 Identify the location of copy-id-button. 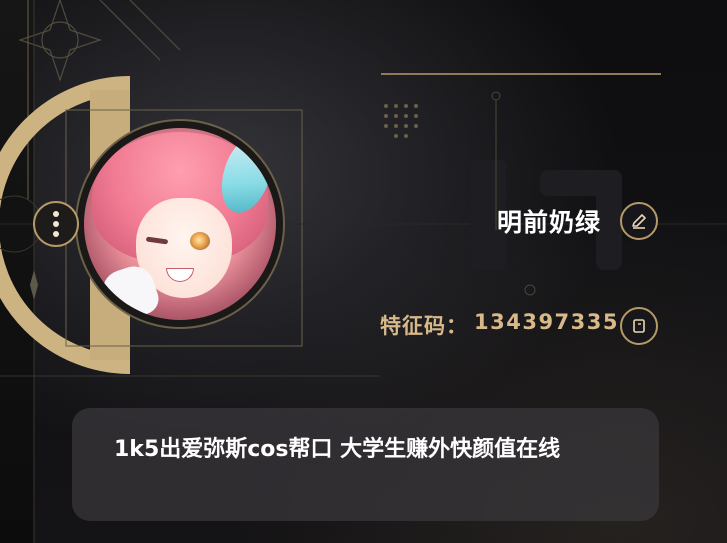
(639, 326).